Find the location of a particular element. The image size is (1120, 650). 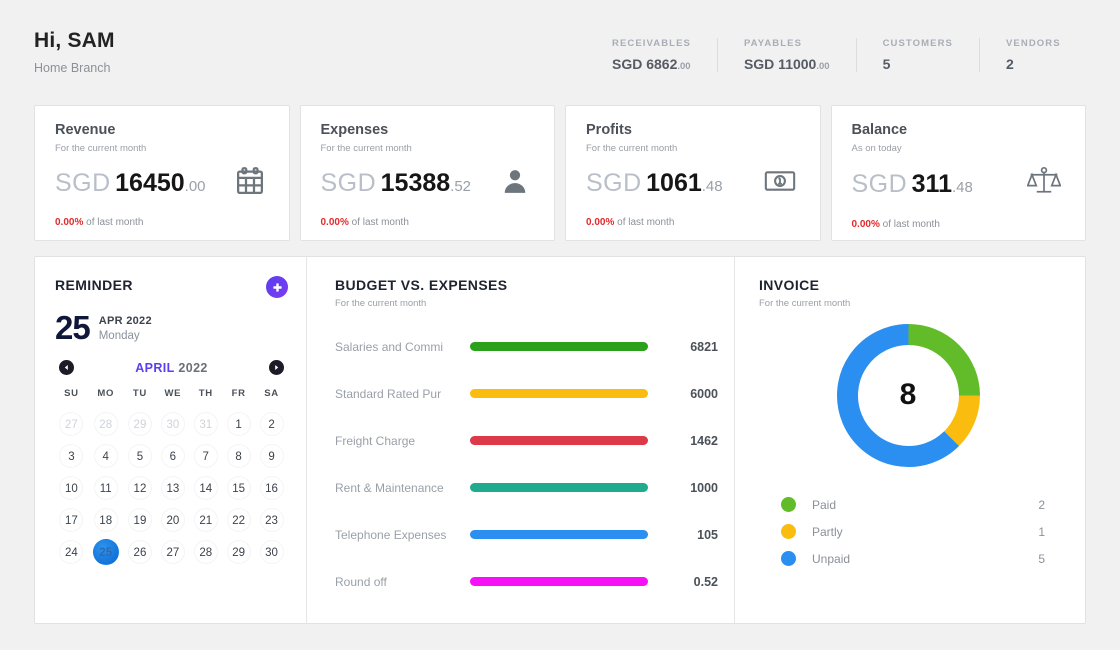

calendar-nav: APRIL 2022 is located at coordinates (171, 368).